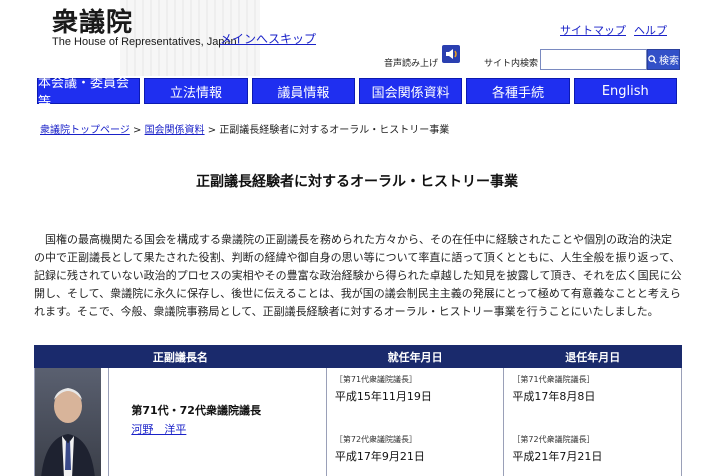 Image resolution: width=714 pixels, height=476 pixels. What do you see at coordinates (85, 130) in the screenshot?
I see `breadcrumb-home-link: 衆議院トップページ` at bounding box center [85, 130].